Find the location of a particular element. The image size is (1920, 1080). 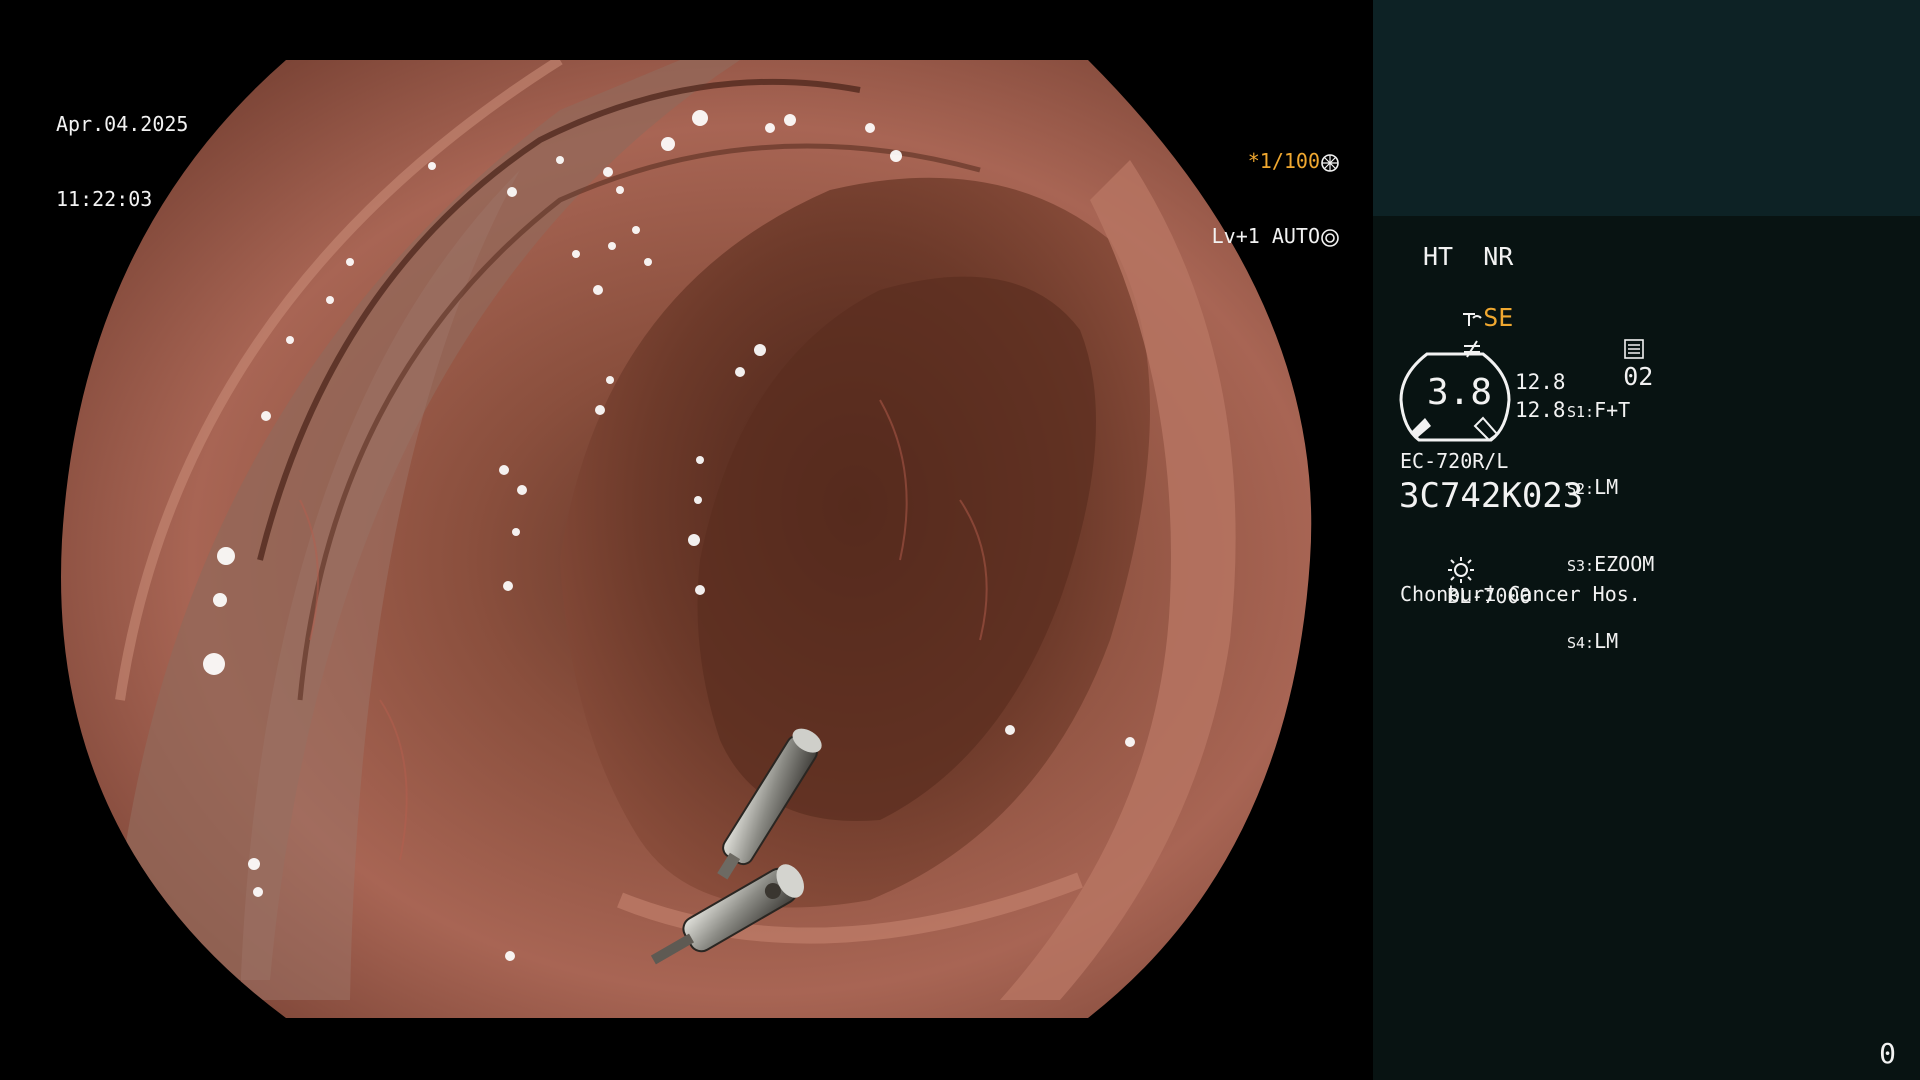

switch-item: S1:F+T is located at coordinates (1599, 410).